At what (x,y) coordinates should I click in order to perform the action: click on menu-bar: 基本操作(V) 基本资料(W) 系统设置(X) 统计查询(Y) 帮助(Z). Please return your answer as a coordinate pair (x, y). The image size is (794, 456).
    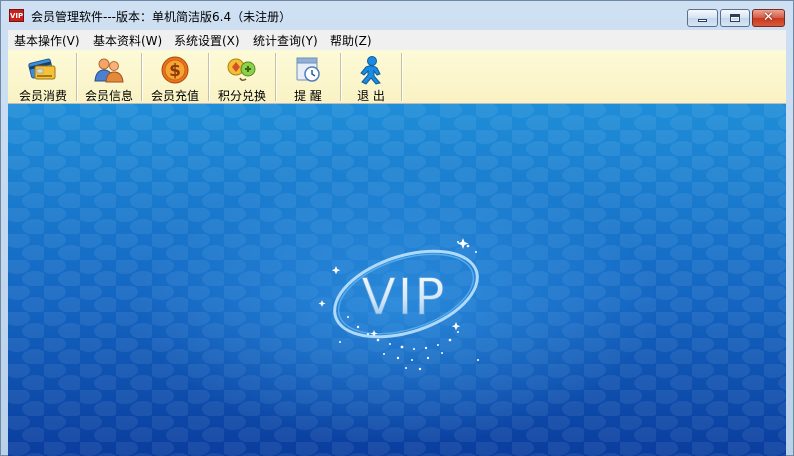
    Looking at the image, I should click on (397, 40).